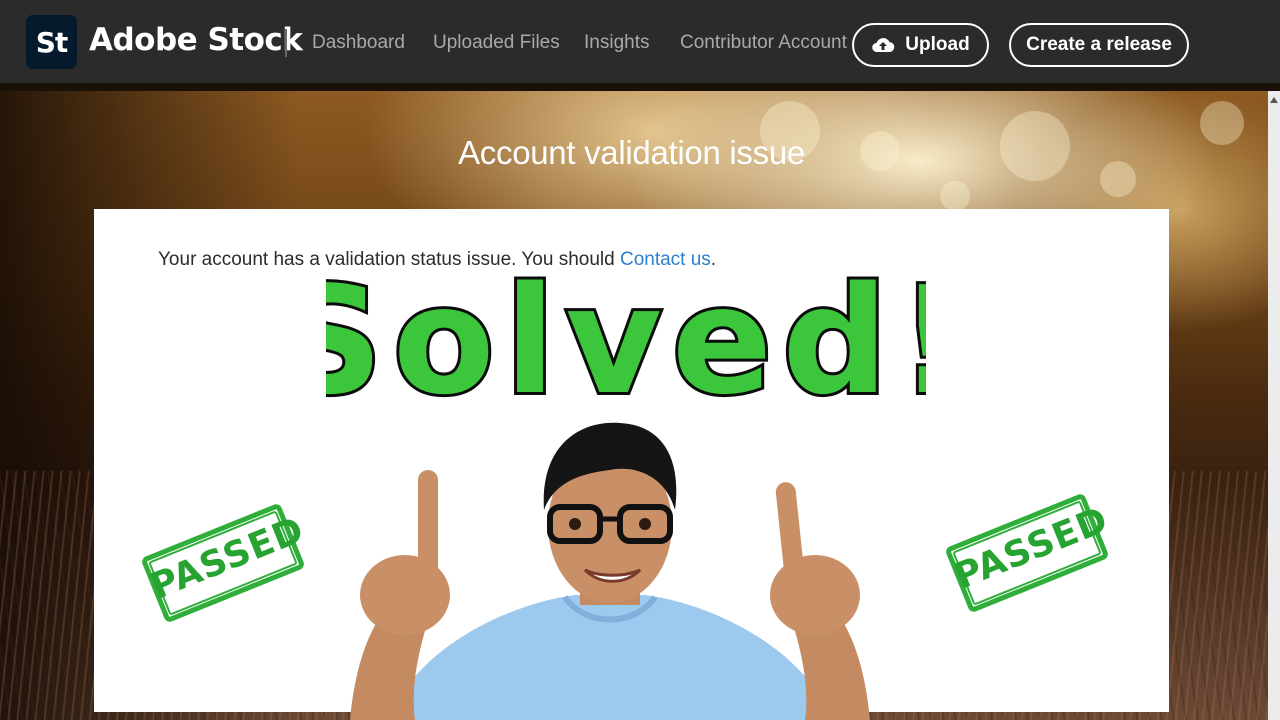 The height and width of the screenshot is (720, 1280). Describe the element at coordinates (815, 595) in the screenshot. I see `right-hand` at that location.